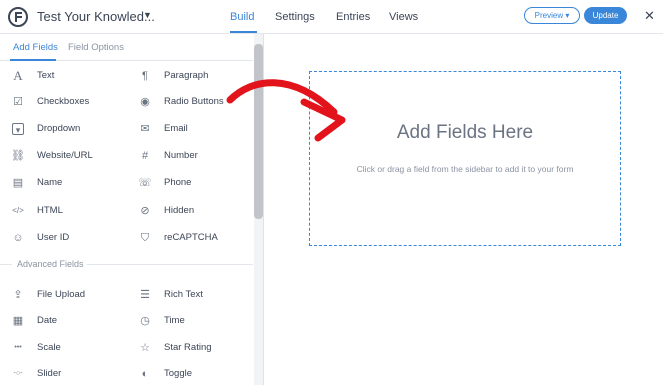 This screenshot has width=663, height=385. I want to click on field-label: Text, so click(46, 75).